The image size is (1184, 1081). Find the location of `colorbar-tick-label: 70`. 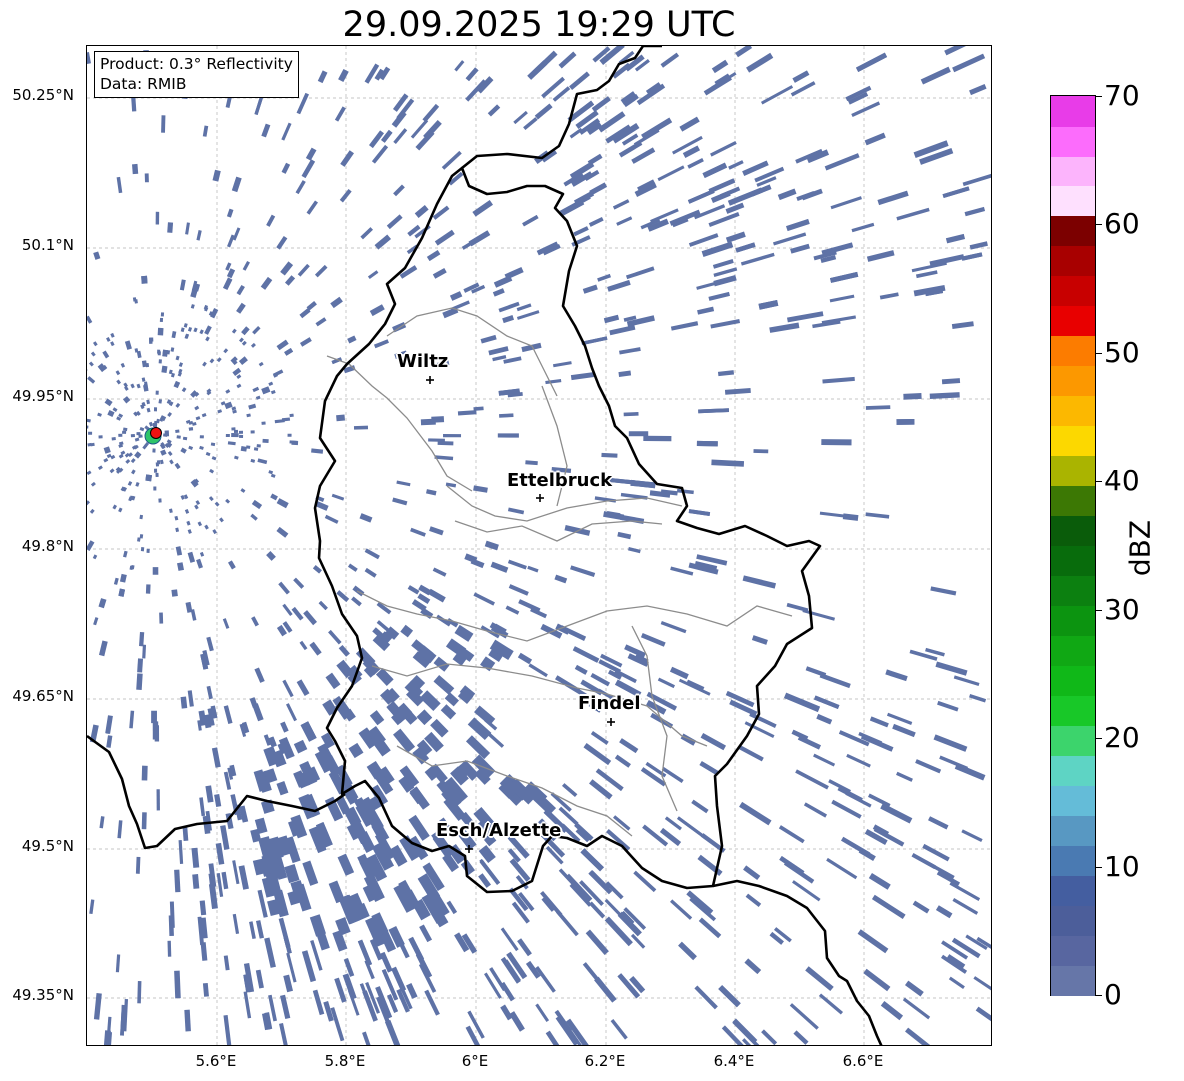

colorbar-tick-label: 70 is located at coordinates (1122, 95).